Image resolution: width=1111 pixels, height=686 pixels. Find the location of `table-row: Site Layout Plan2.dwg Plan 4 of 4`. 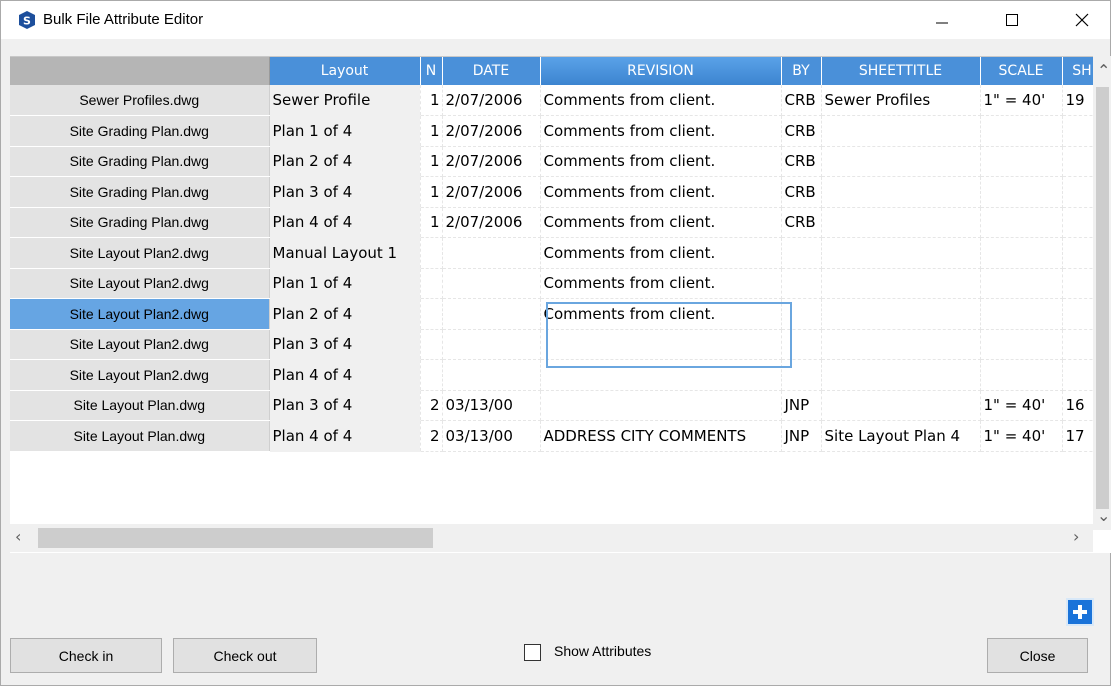

table-row: Site Layout Plan2.dwg Plan 4 of 4 is located at coordinates (556, 375).